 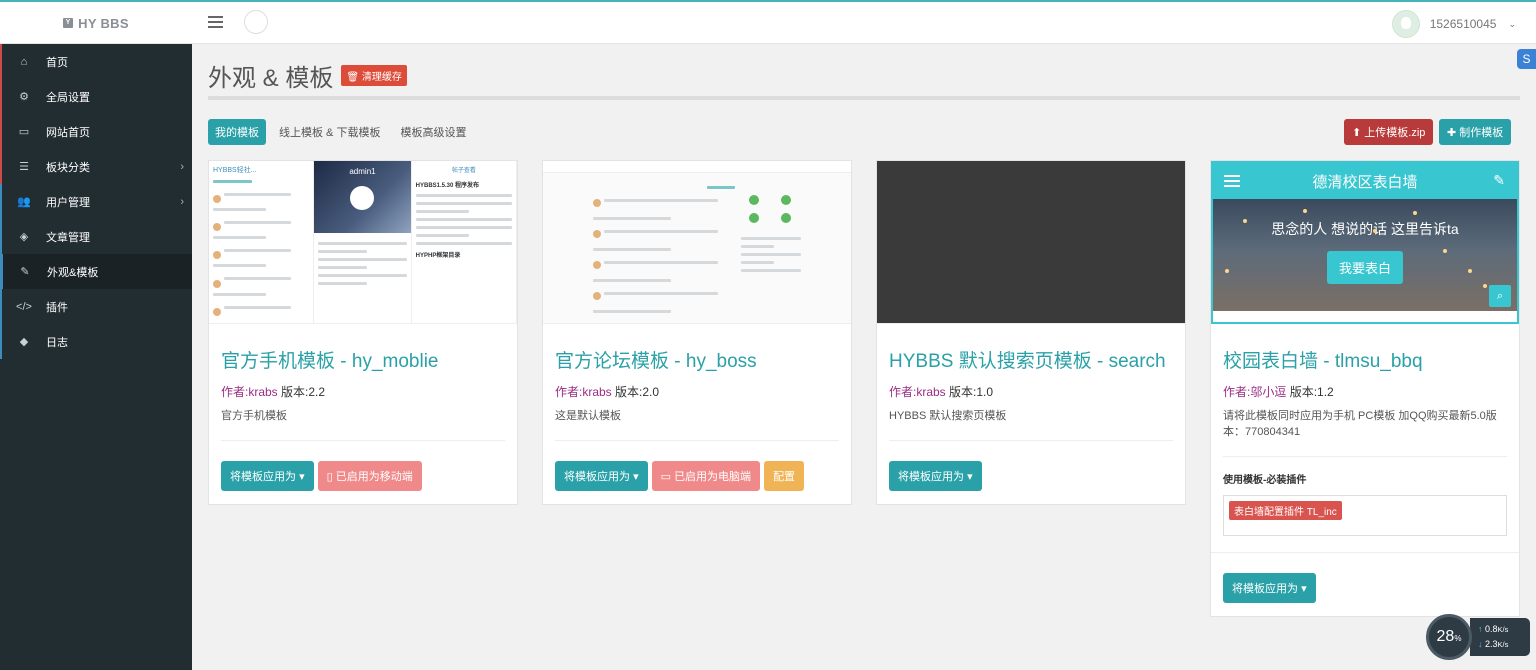 What do you see at coordinates (182, 166) in the screenshot?
I see `chevron-right-icon: ›` at bounding box center [182, 166].